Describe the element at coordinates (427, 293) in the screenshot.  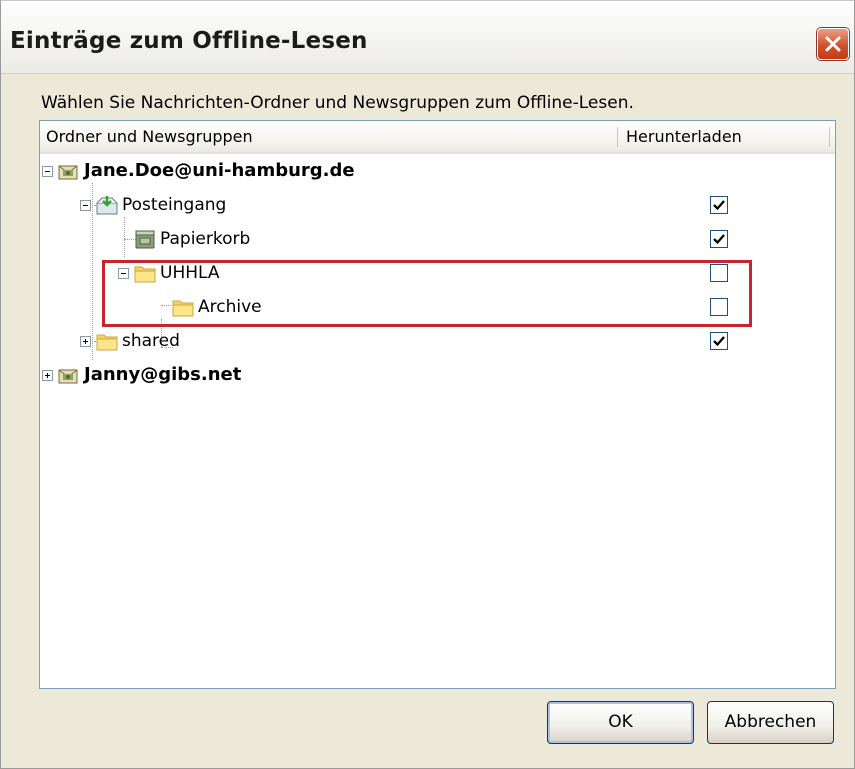
I see `highlight-box` at that location.